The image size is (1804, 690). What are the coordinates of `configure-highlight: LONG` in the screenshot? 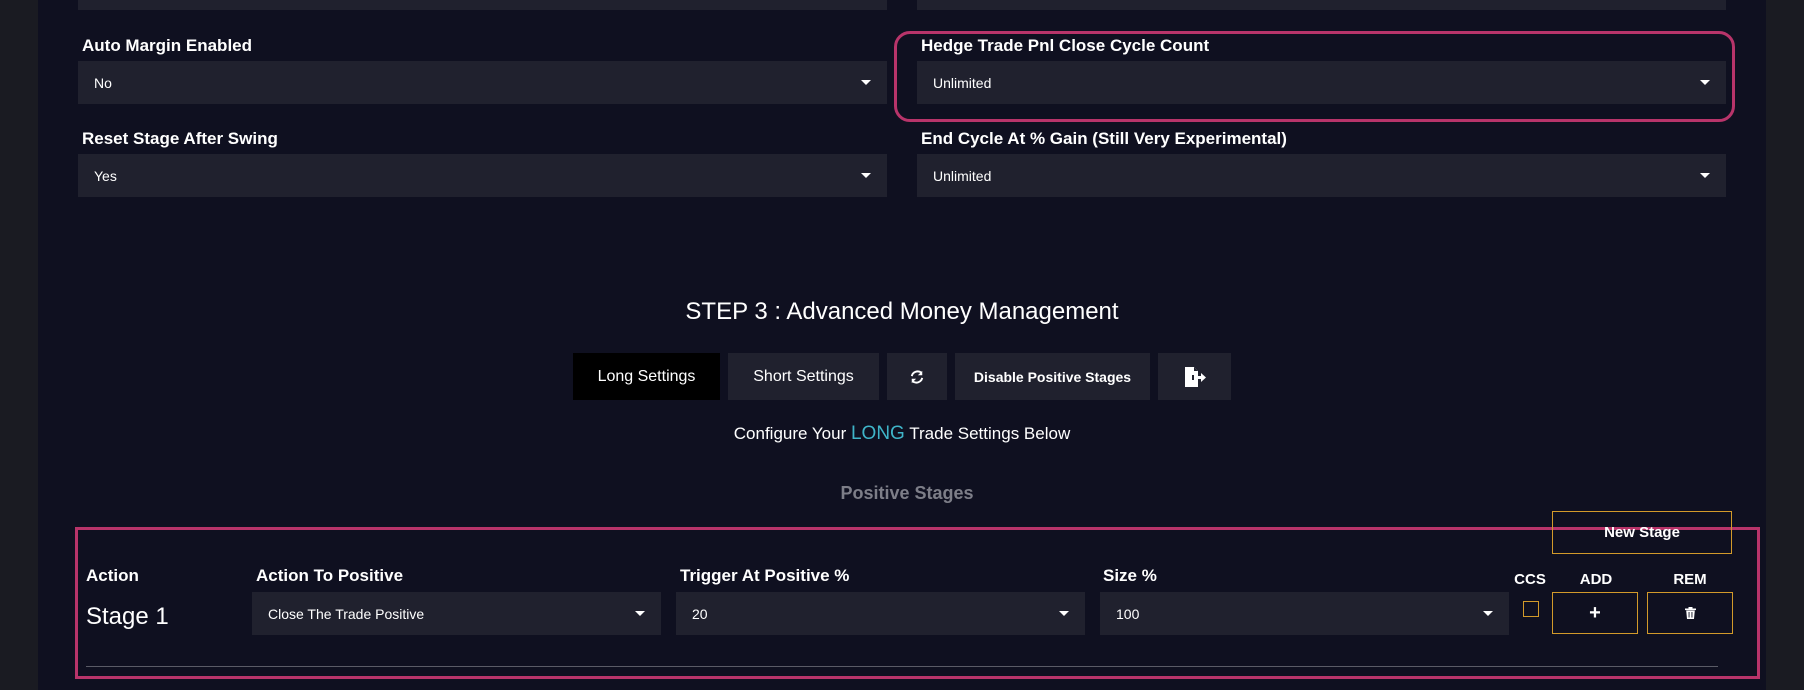 It's located at (877, 433).